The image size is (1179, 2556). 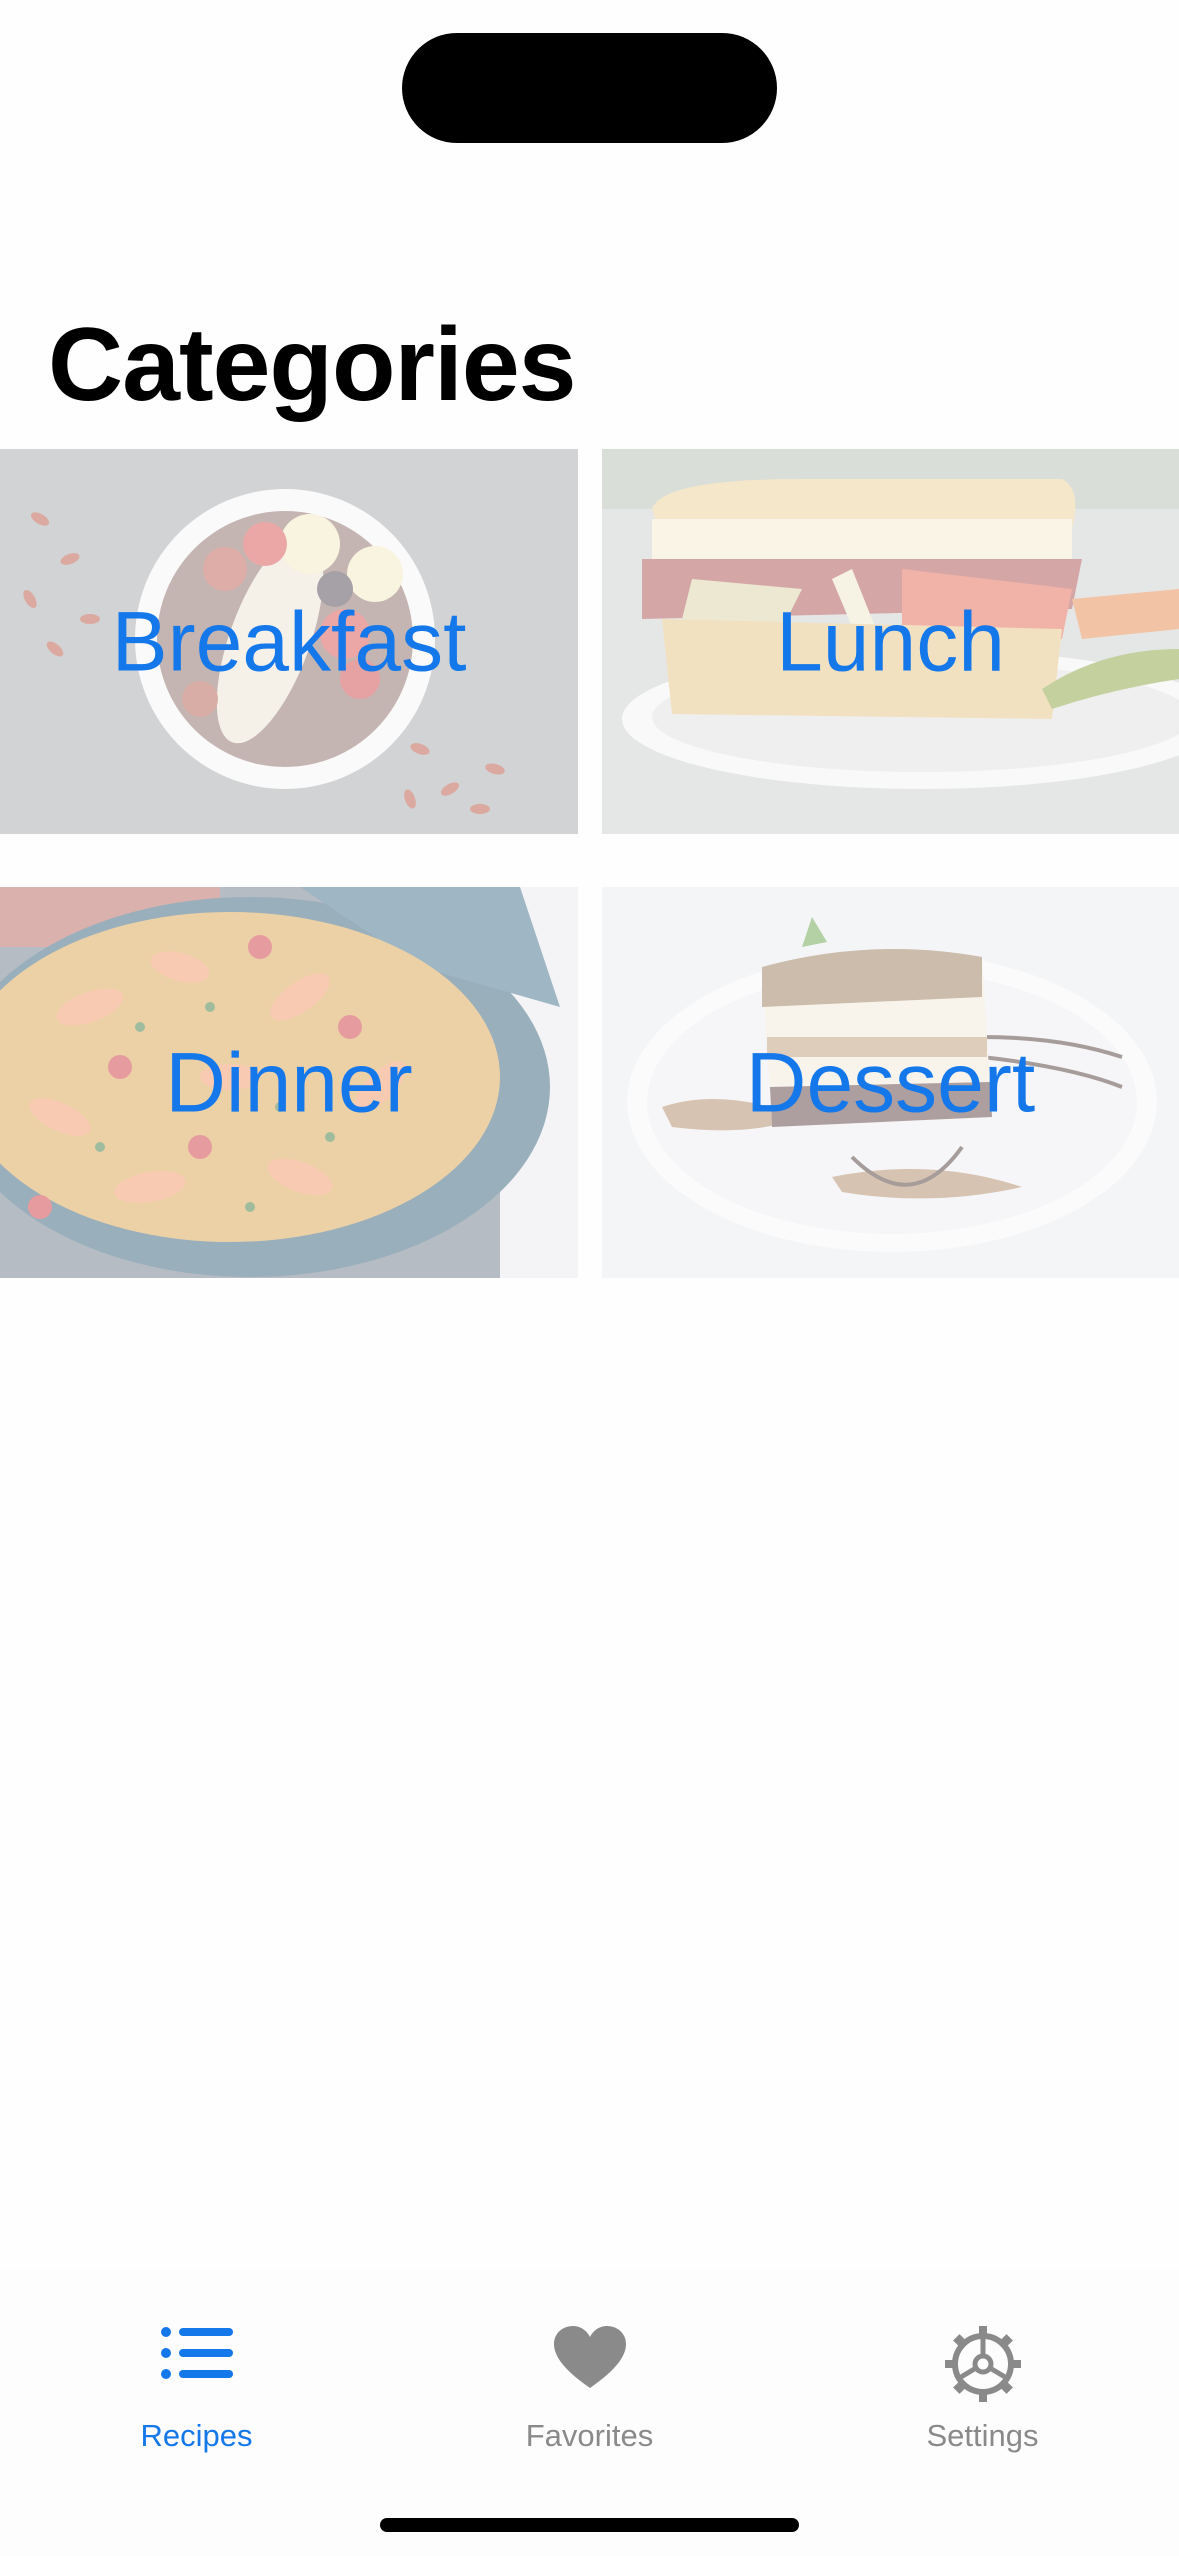 I want to click on category-tile-breakfast: Breakfast, so click(x=289, y=641).